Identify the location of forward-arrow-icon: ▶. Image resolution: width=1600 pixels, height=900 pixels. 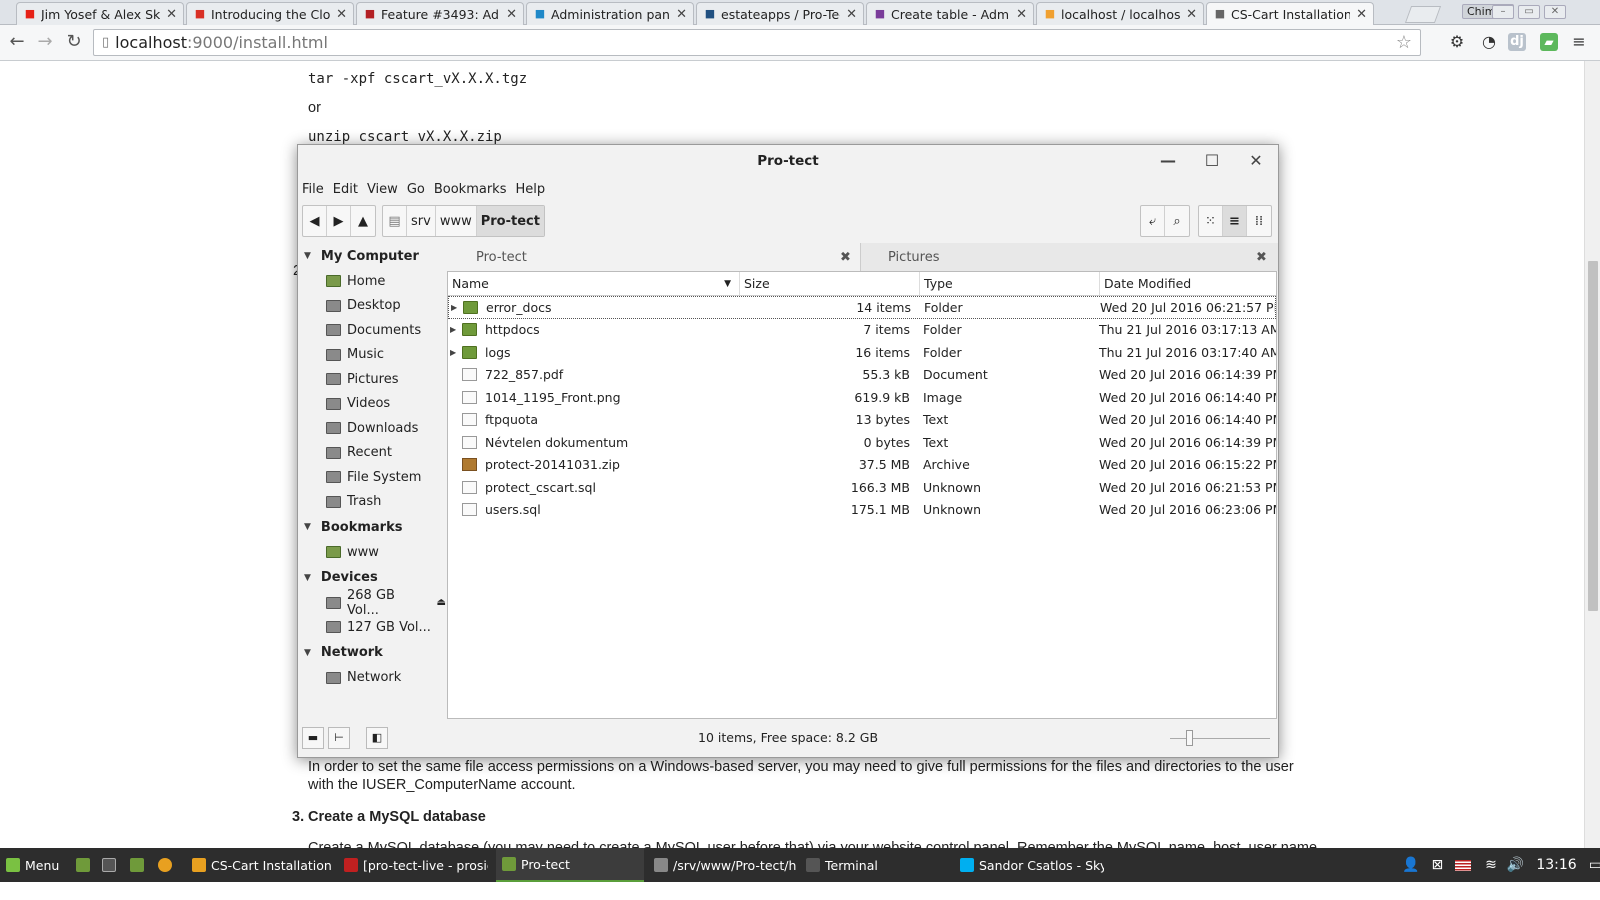
(339, 221).